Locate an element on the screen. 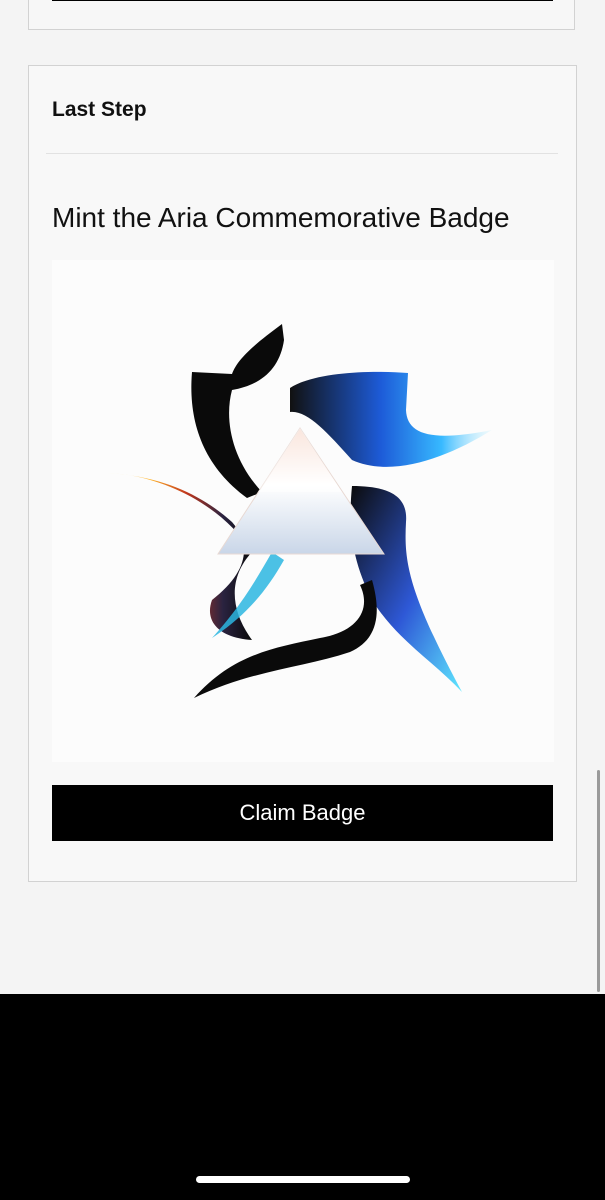 The width and height of the screenshot is (605, 1200). scrollbar is located at coordinates (598, 881).